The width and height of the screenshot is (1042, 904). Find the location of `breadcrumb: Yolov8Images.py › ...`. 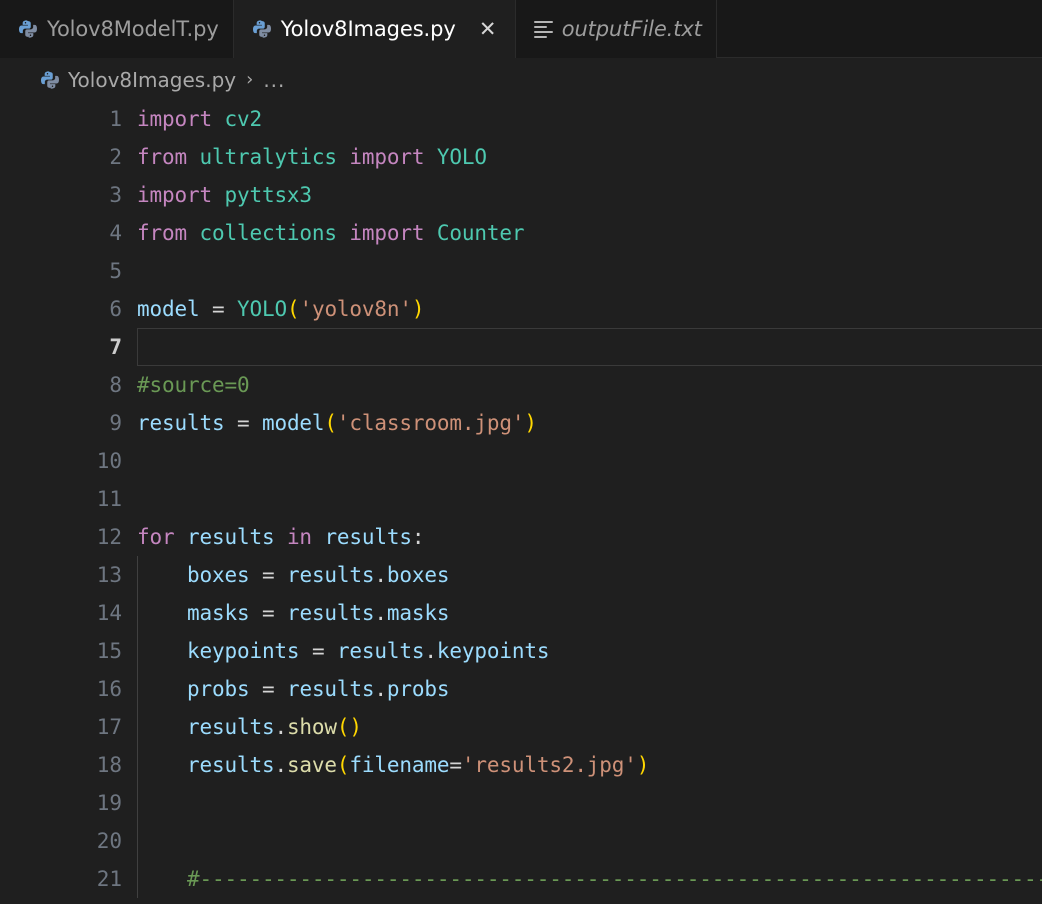

breadcrumb: Yolov8Images.py › ... is located at coordinates (521, 79).